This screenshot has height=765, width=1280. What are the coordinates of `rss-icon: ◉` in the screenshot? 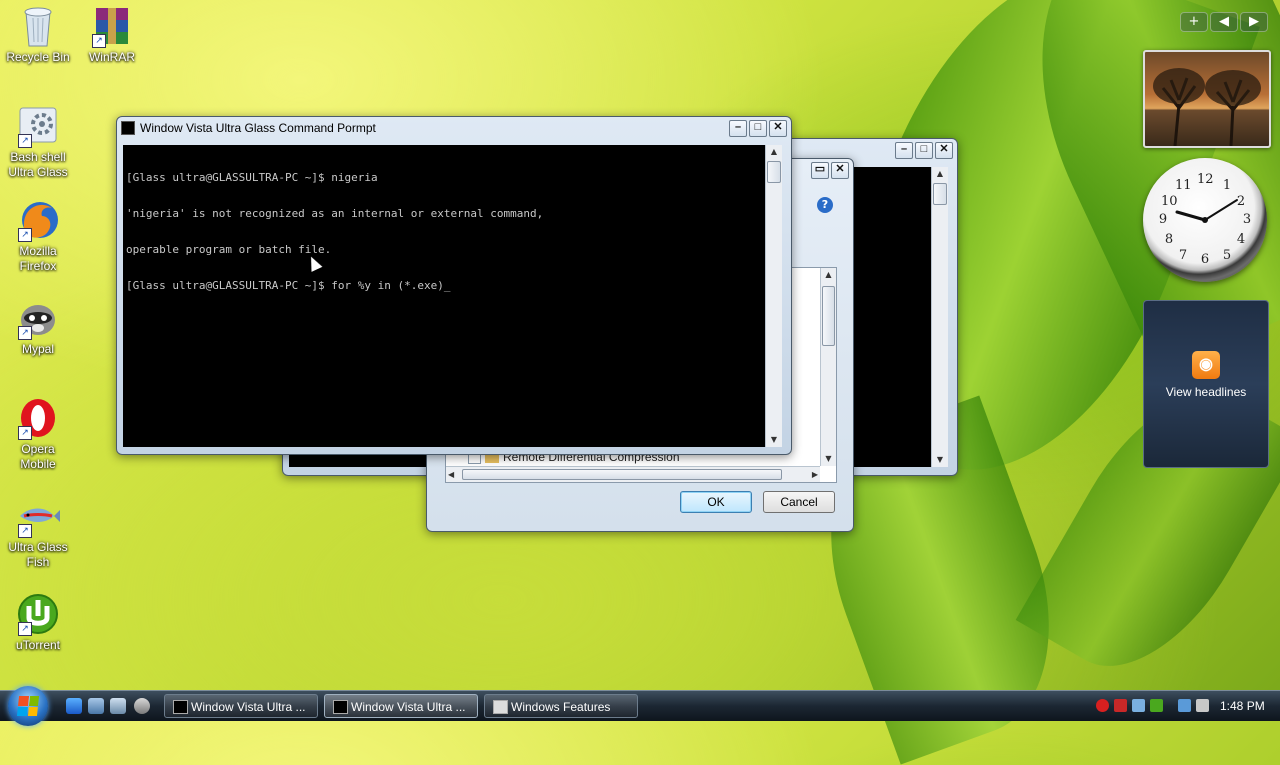 It's located at (1206, 365).